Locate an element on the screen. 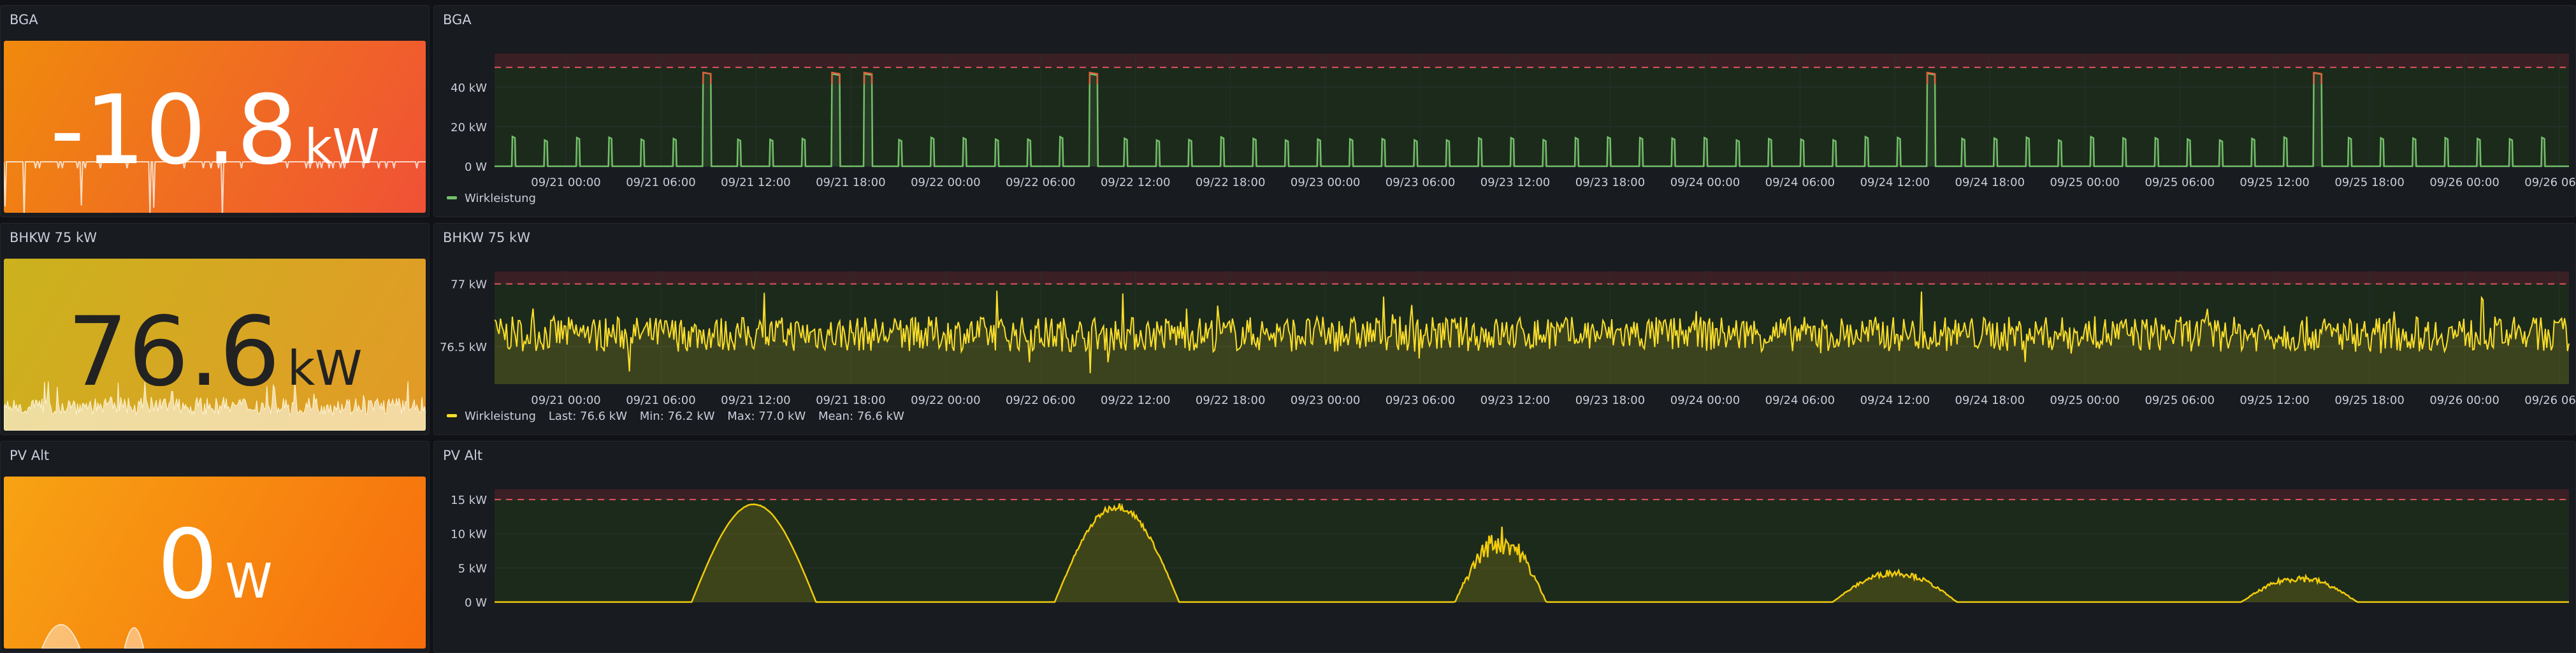 The height and width of the screenshot is (653, 2576). y-tick-label: 40 kW is located at coordinates (469, 88).